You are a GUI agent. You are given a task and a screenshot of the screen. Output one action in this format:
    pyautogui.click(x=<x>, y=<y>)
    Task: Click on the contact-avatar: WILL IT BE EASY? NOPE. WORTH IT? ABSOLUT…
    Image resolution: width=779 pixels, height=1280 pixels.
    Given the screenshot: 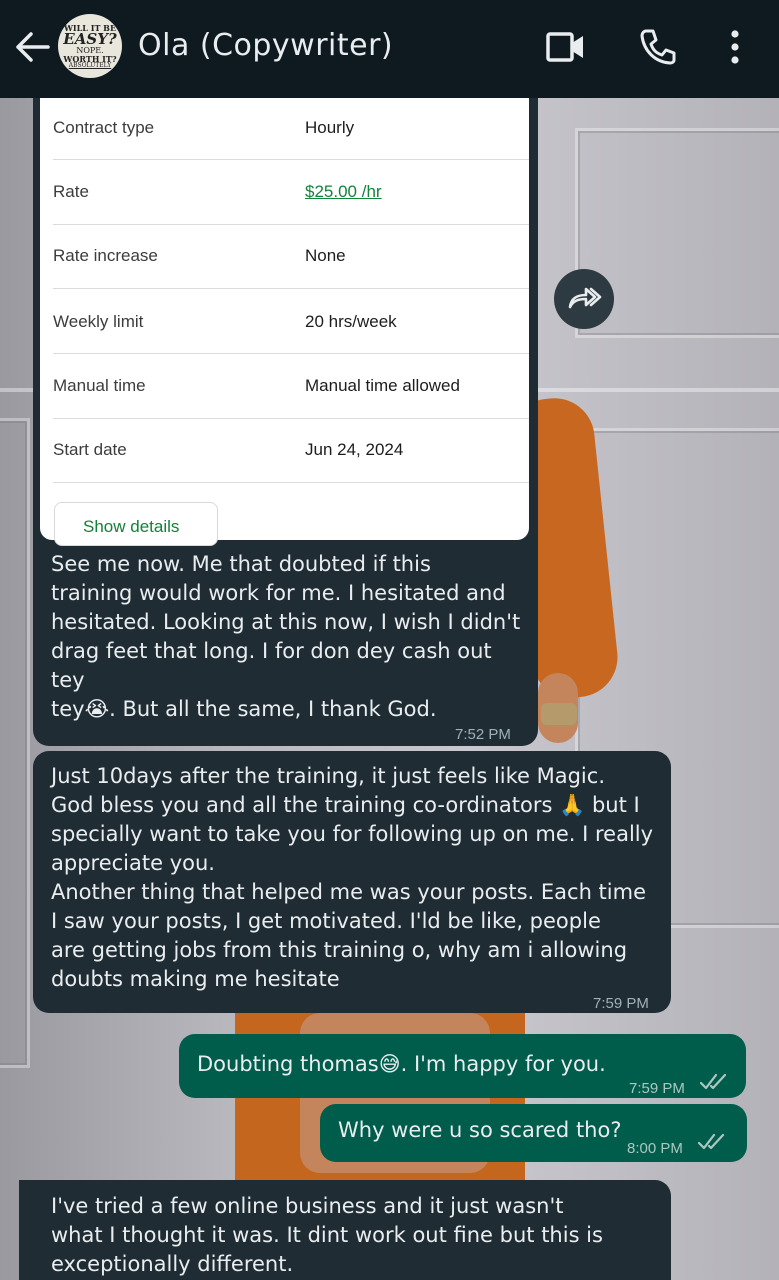 What is the action you would take?
    pyautogui.click(x=90, y=46)
    